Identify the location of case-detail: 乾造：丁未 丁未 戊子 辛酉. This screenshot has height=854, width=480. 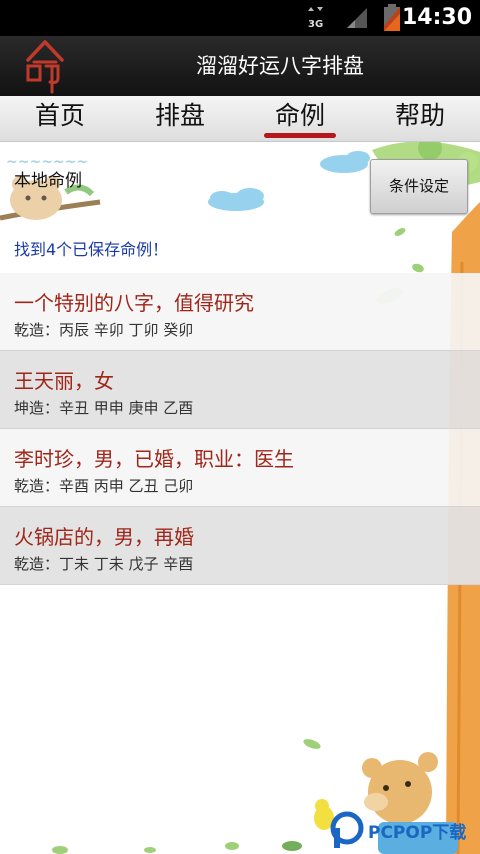
(104, 564).